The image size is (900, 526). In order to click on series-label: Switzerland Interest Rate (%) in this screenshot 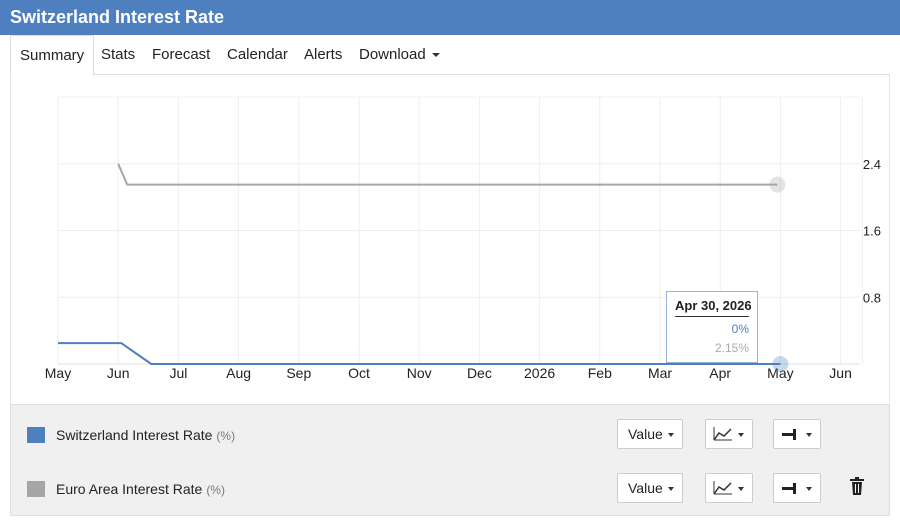, I will do `click(145, 435)`.